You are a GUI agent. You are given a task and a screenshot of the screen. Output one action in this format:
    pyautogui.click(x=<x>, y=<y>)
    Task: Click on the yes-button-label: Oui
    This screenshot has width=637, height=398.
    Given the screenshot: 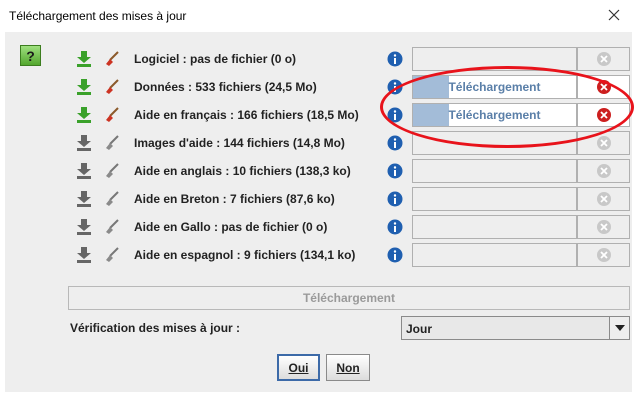 What is the action you would take?
    pyautogui.click(x=298, y=367)
    